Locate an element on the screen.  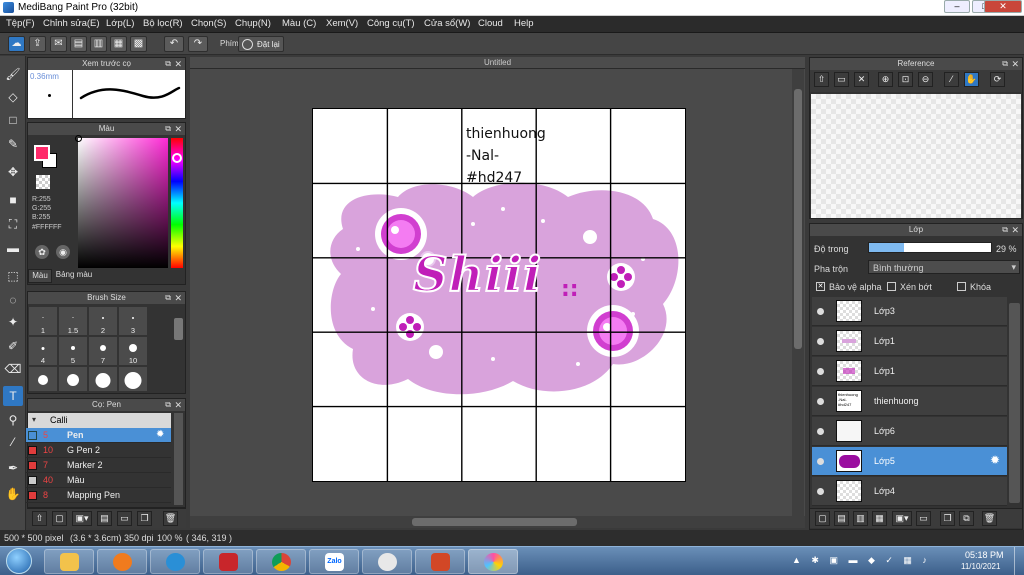
menu-cloud: Cloud is located at coordinates (490, 23).